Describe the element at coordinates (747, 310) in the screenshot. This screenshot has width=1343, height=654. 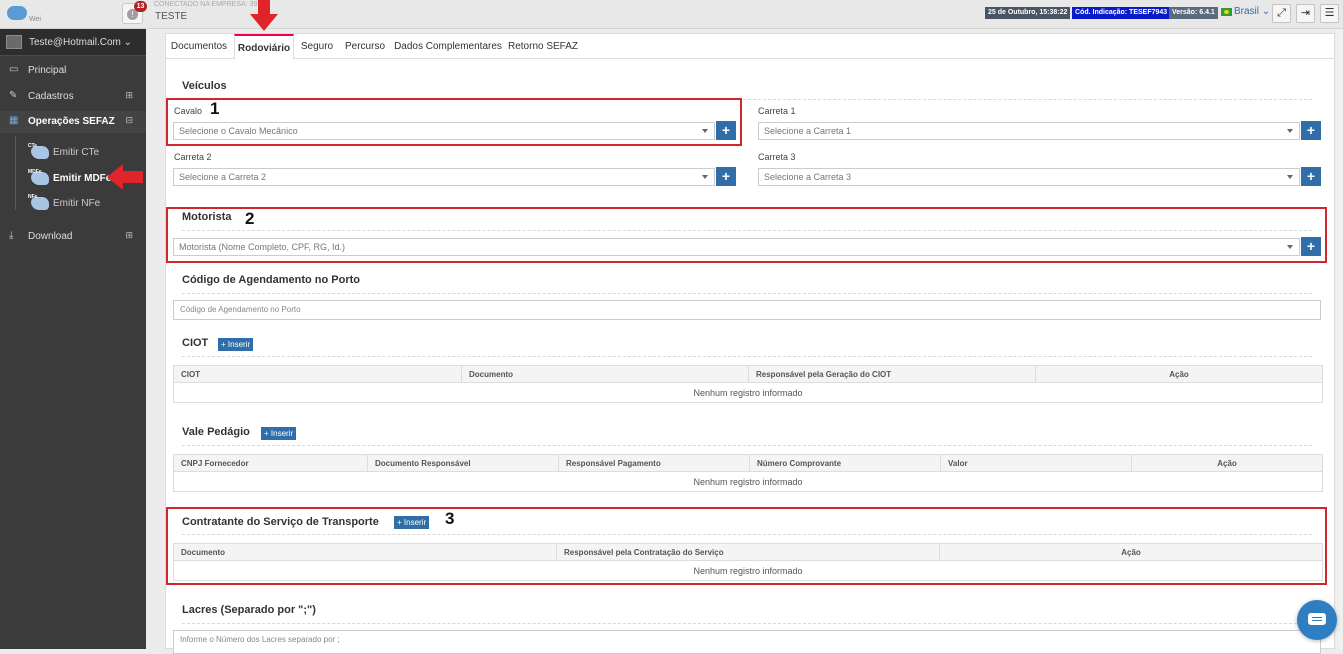
I see `agendamento-input: Código de Agendamento no Porto` at that location.